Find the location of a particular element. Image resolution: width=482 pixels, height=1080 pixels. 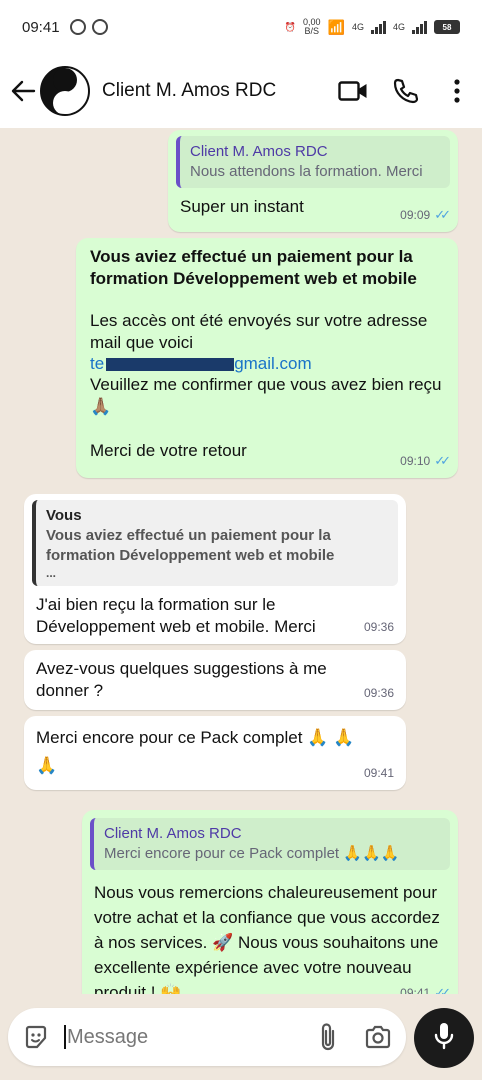

status-bar: 09:41 ⏰ 0,00 B/S 📶 4G 4G 58 is located at coordinates (241, 27).